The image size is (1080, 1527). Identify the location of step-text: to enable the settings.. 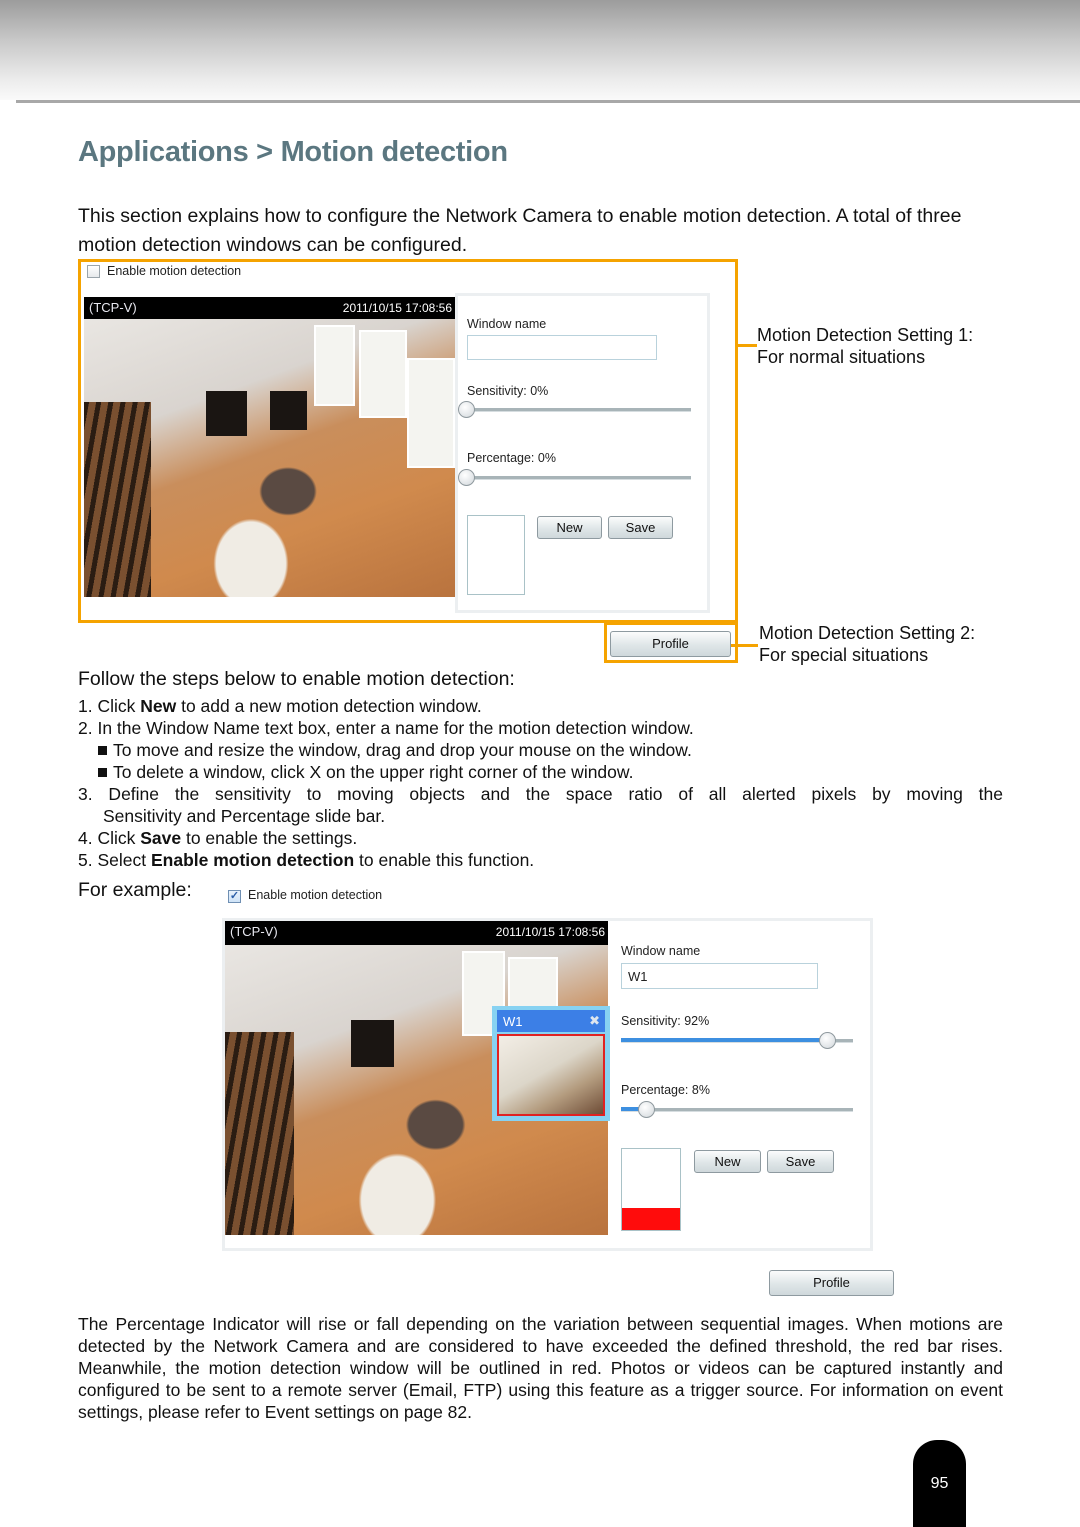
(269, 838).